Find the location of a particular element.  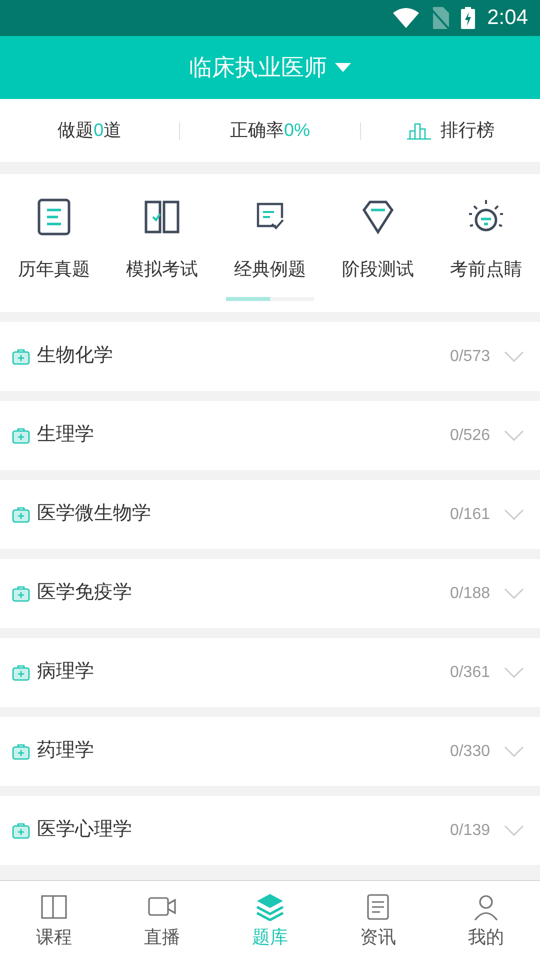

nav-tab: 直播 is located at coordinates (162, 920).